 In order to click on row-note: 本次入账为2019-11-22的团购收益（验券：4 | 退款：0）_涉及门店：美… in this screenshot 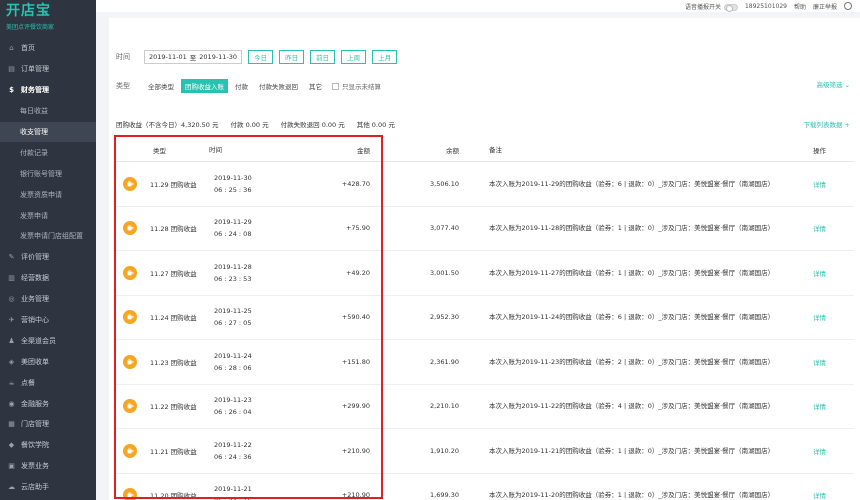, I will do `click(632, 406)`.